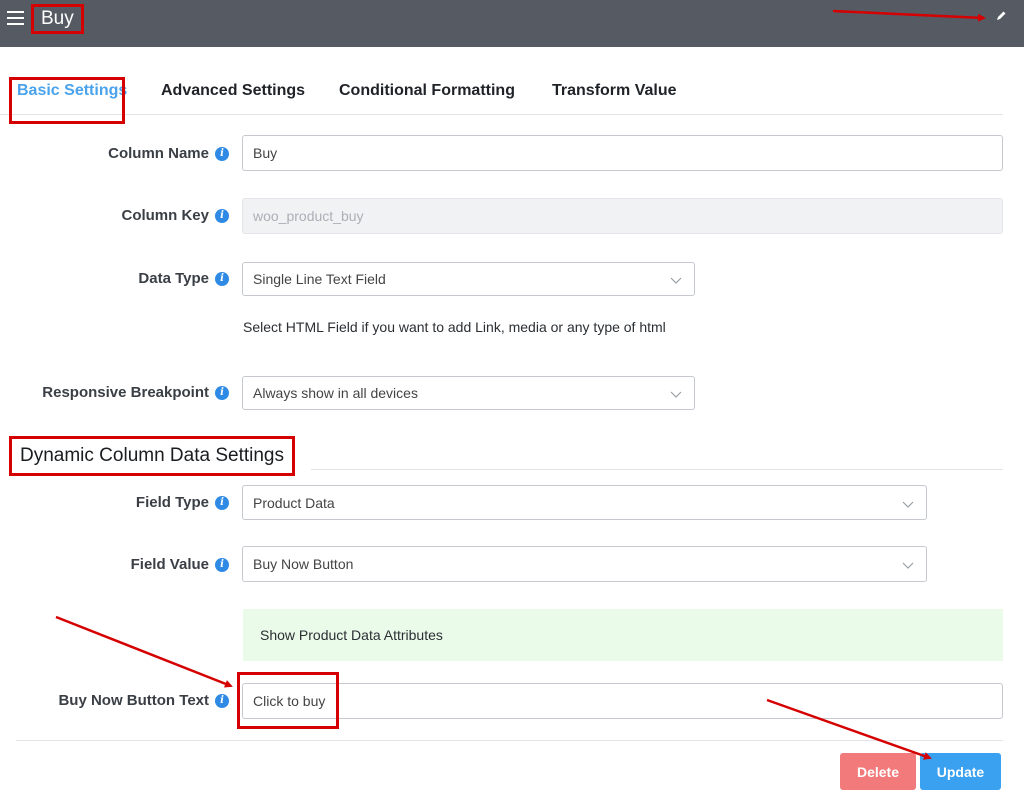 The height and width of the screenshot is (792, 1024). Describe the element at coordinates (173, 278) in the screenshot. I see `data-type-label: Data Type` at that location.